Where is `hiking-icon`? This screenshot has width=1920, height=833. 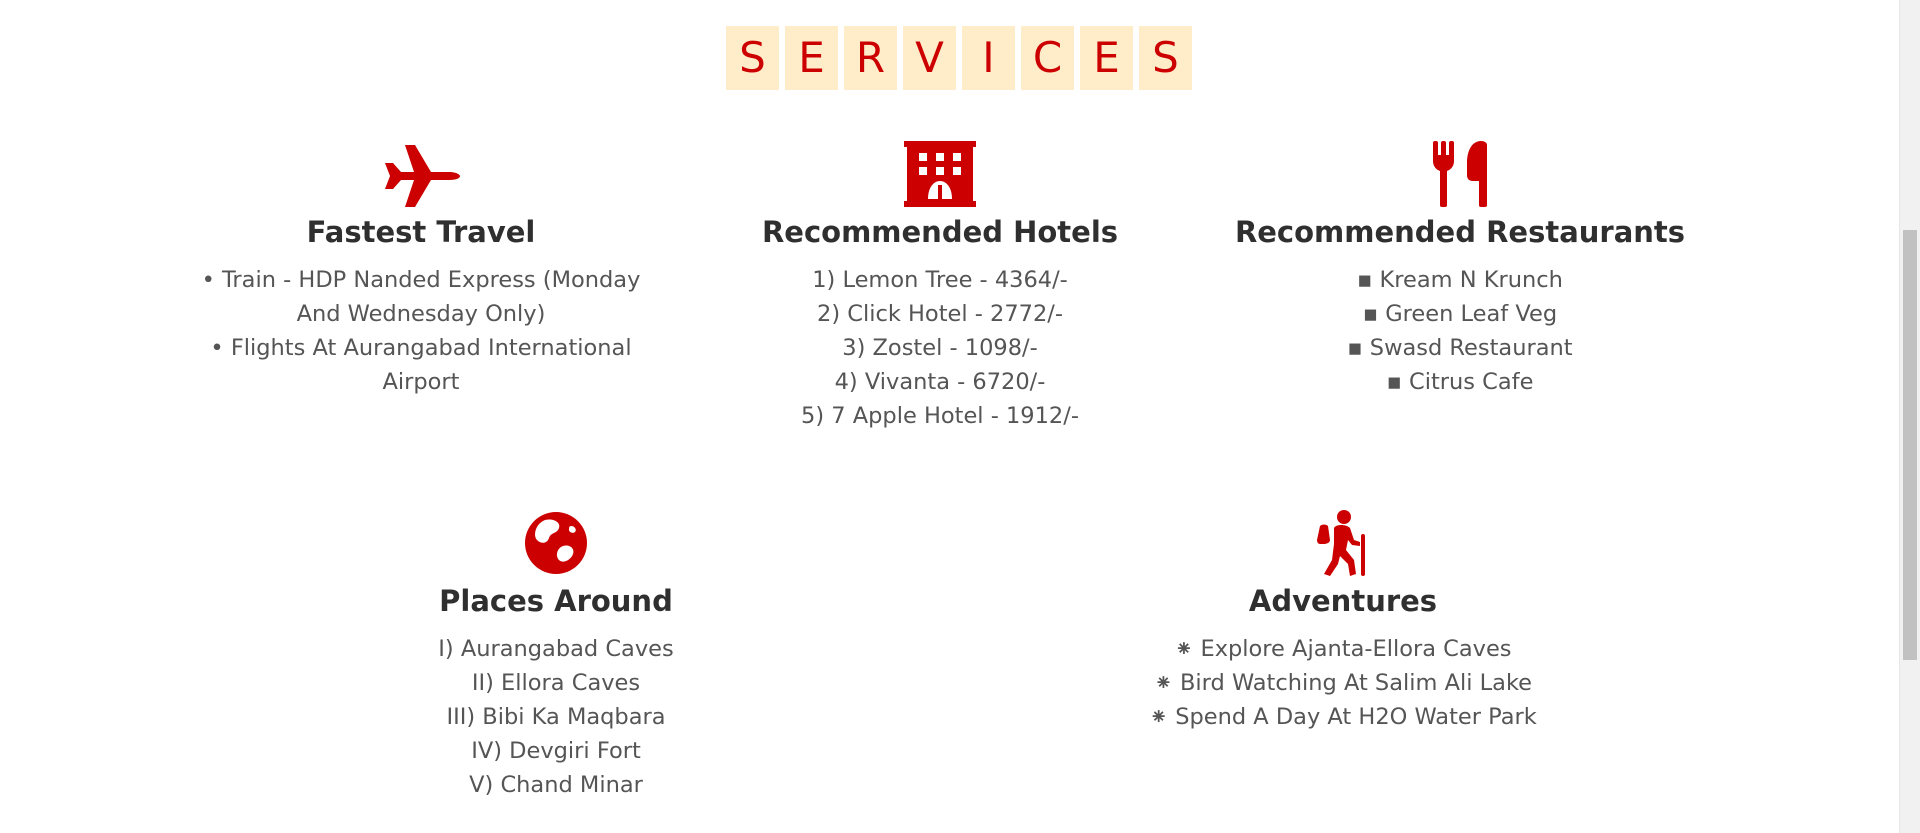 hiking-icon is located at coordinates (1343, 543).